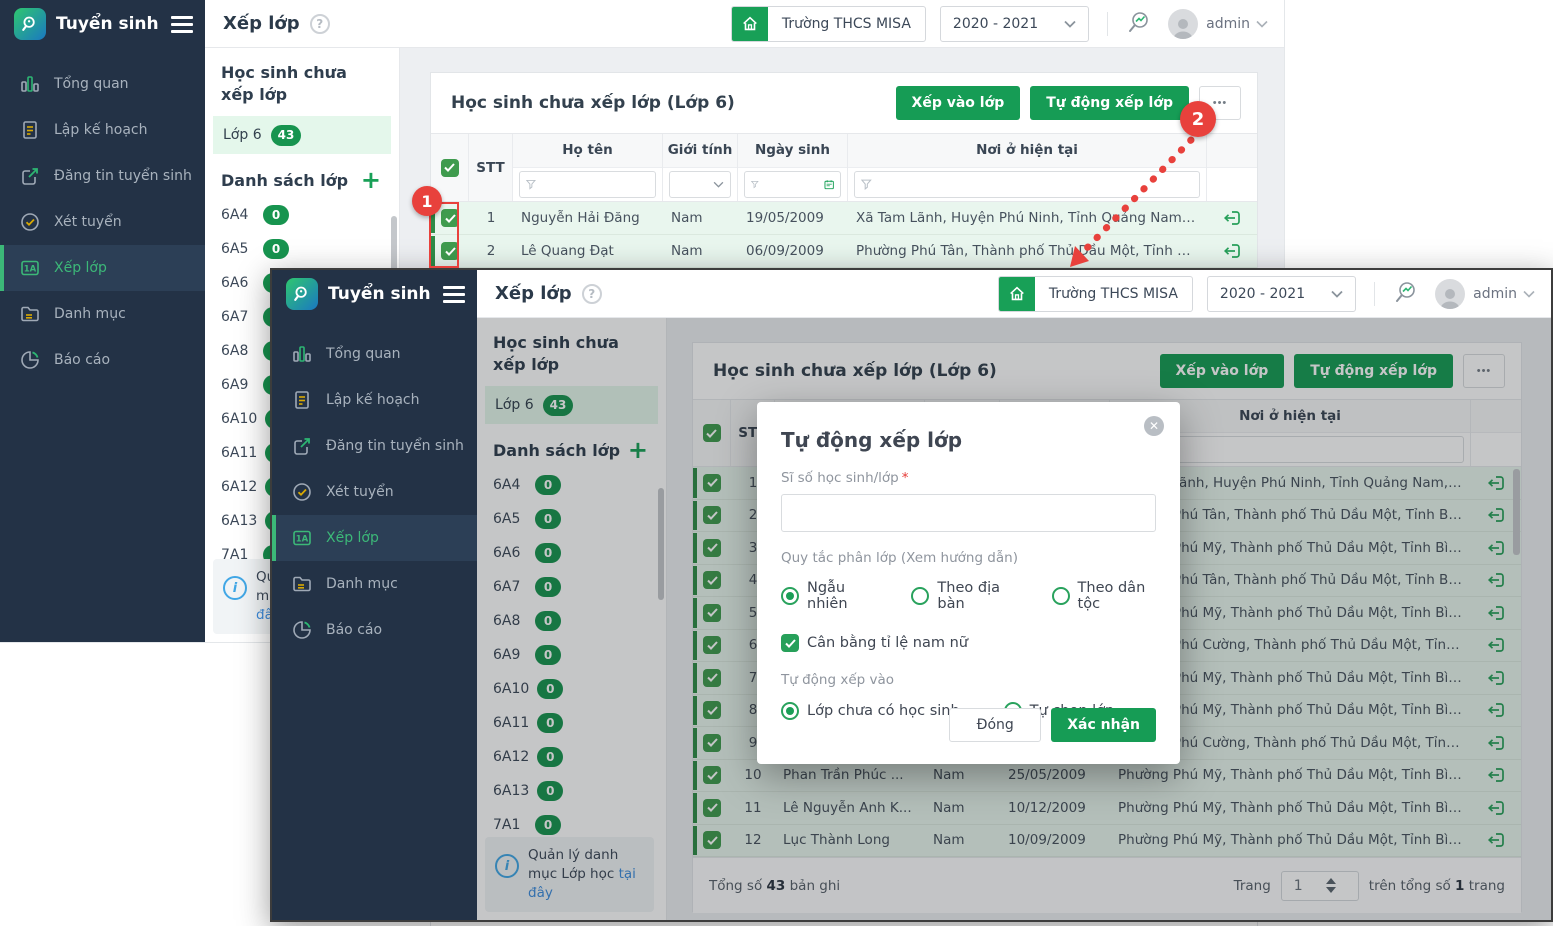 The width and height of the screenshot is (1553, 926). What do you see at coordinates (276, 249) in the screenshot?
I see `class-count-badge: 0` at bounding box center [276, 249].